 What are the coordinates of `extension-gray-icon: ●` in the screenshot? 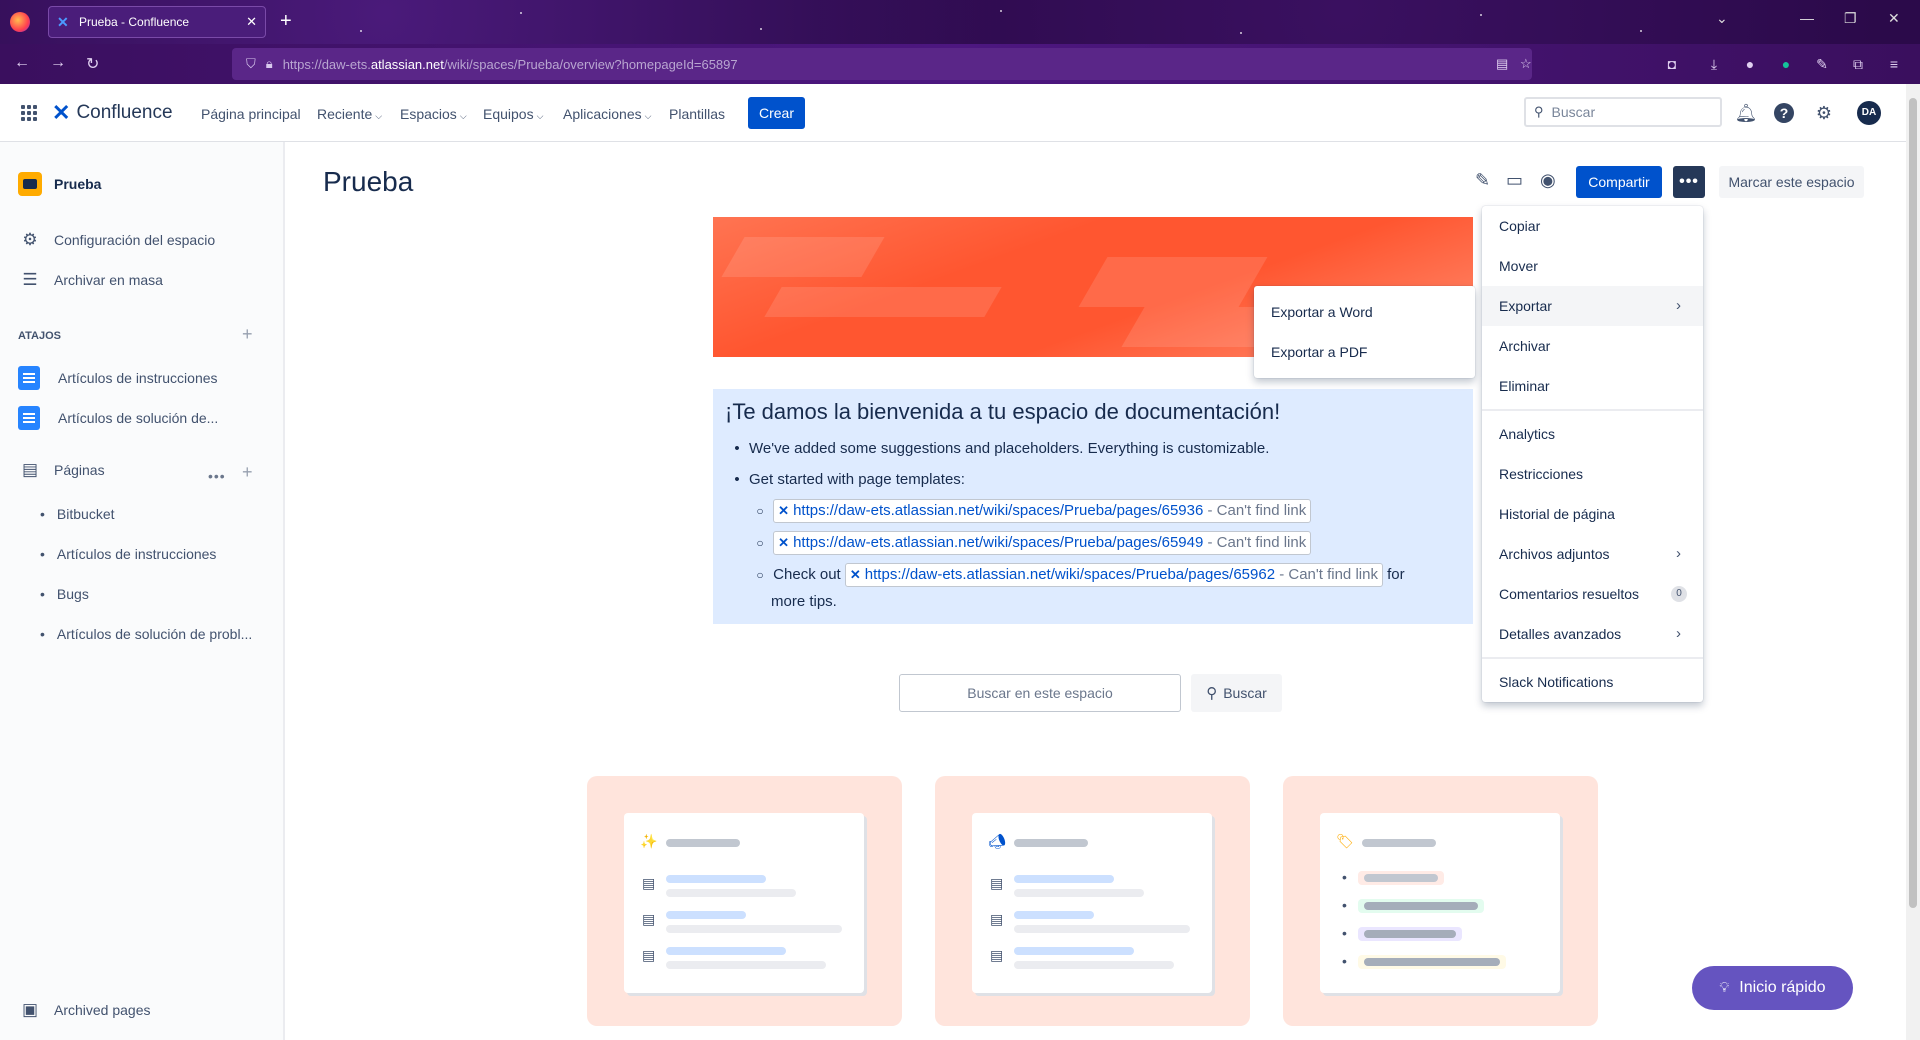 It's located at (1750, 64).